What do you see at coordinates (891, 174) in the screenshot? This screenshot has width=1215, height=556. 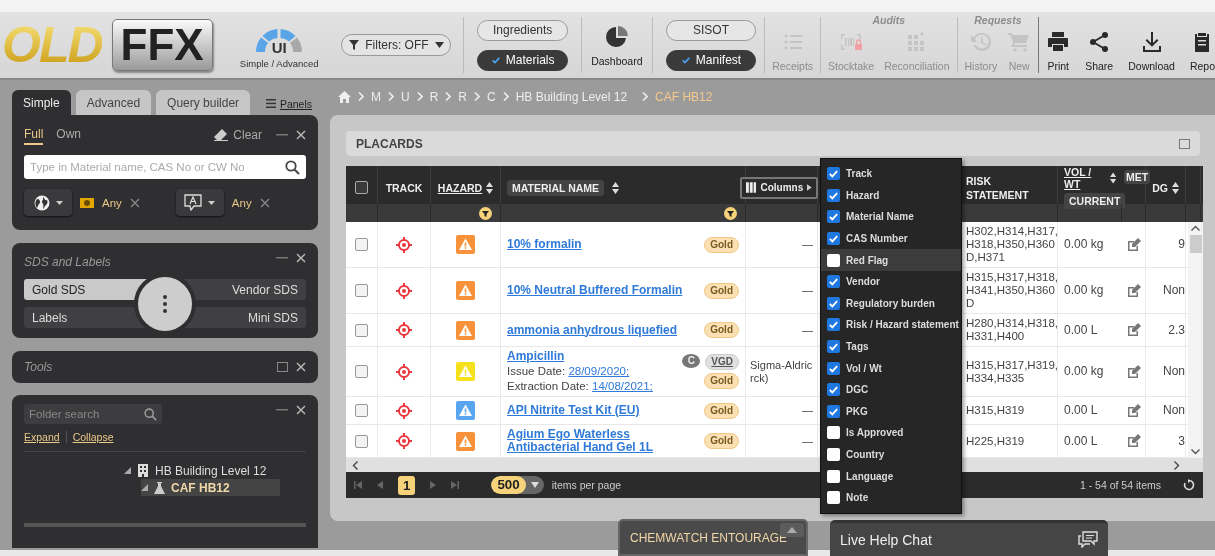 I see `menu-item: Track` at bounding box center [891, 174].